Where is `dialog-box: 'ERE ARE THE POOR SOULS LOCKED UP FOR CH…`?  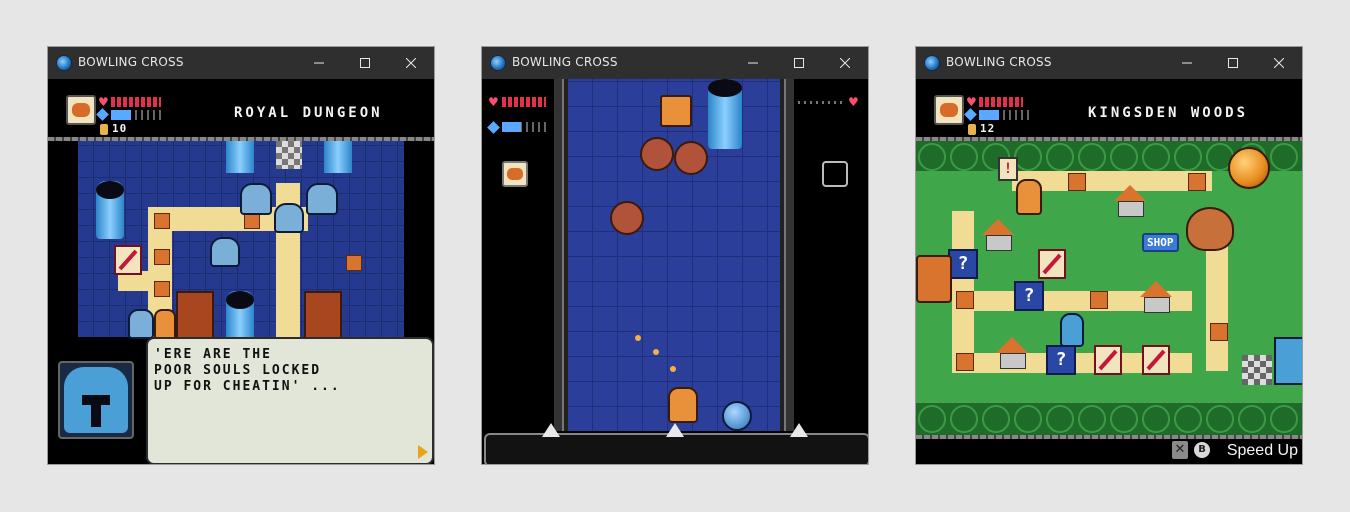 dialog-box: 'ERE ARE THE POOR SOULS LOCKED UP FOR CH… is located at coordinates (290, 400).